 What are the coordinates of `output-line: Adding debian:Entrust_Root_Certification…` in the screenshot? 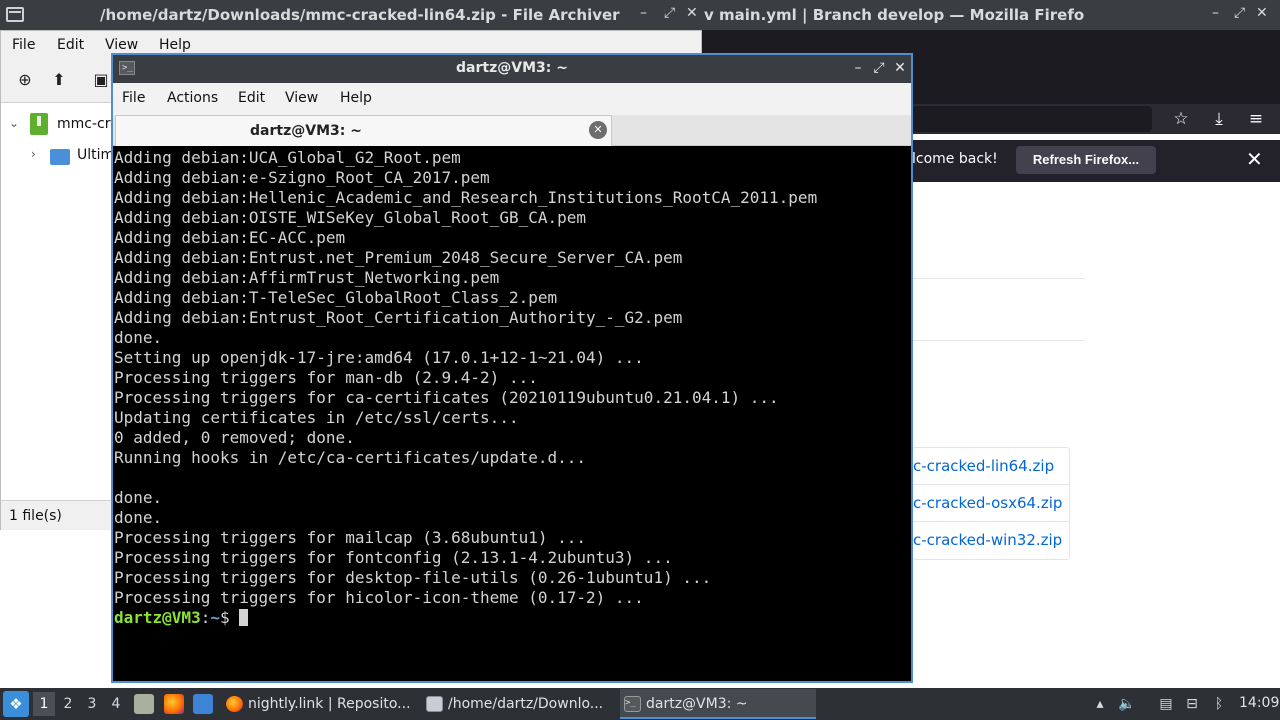 It's located at (398, 317).